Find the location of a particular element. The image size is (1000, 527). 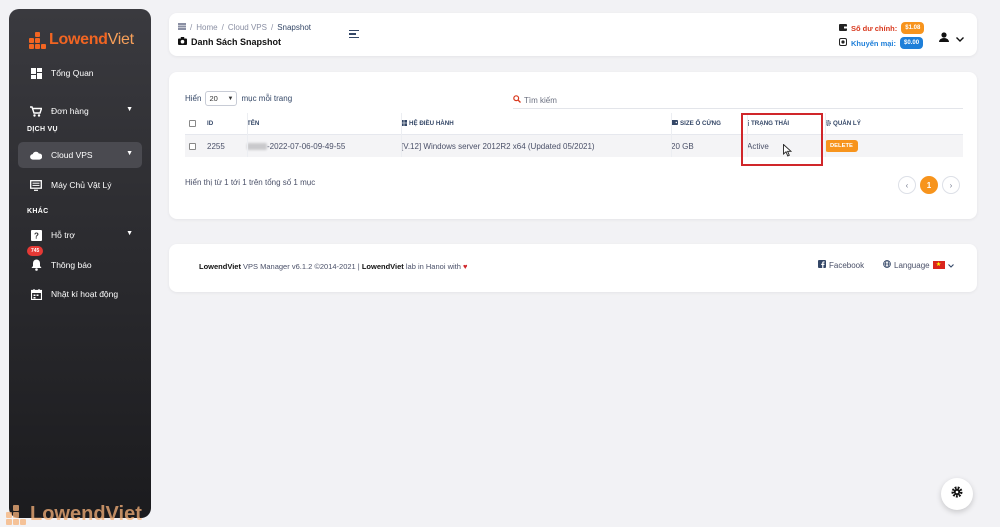

dashboard-icon is located at coordinates (36, 73).